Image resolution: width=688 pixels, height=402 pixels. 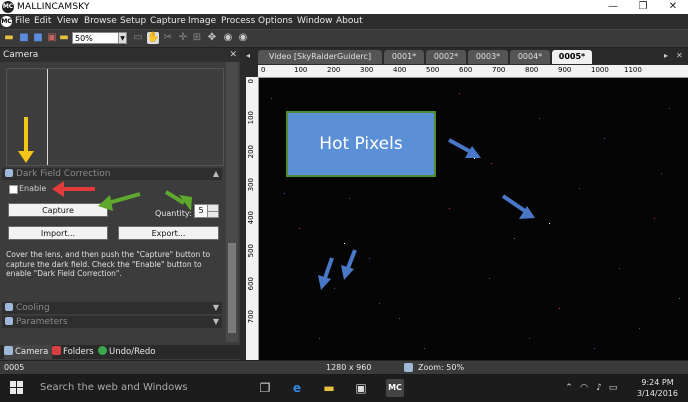 I want to click on title-bar: MC MALLINCAMSKY — ❐ ✕, so click(x=344, y=7).